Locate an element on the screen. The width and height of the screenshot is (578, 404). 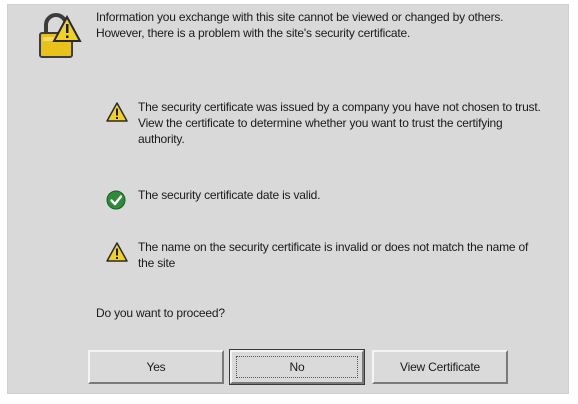
no-button: No is located at coordinates (297, 367).